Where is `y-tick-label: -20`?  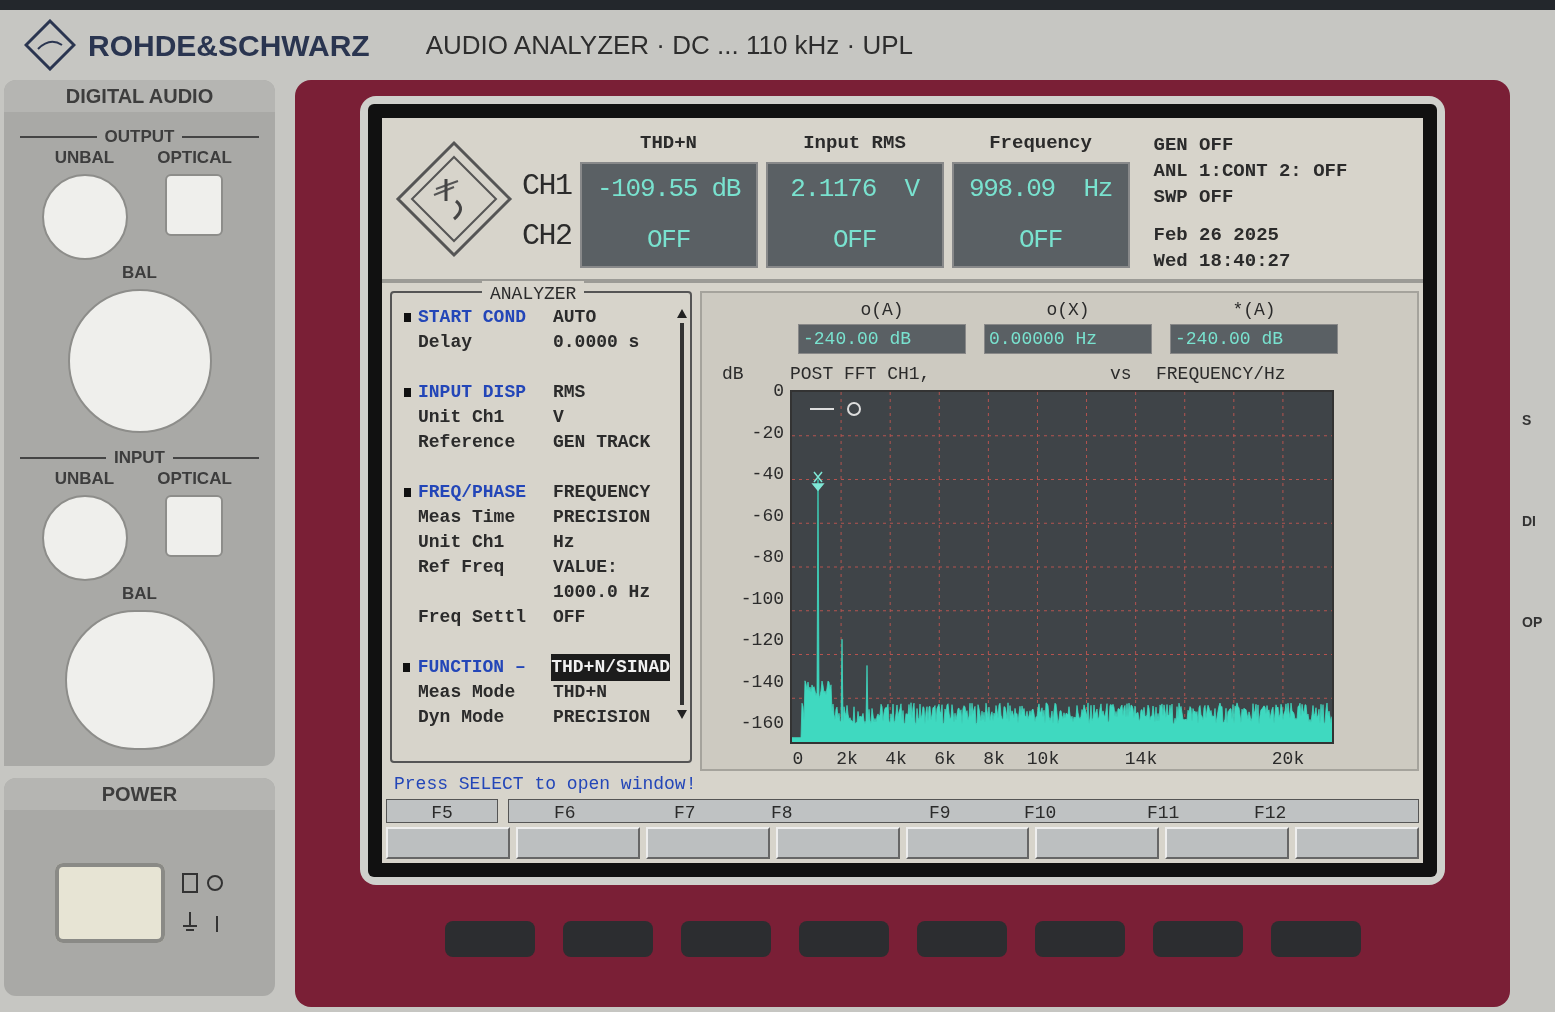
y-tick-label: -20 is located at coordinates (767, 432).